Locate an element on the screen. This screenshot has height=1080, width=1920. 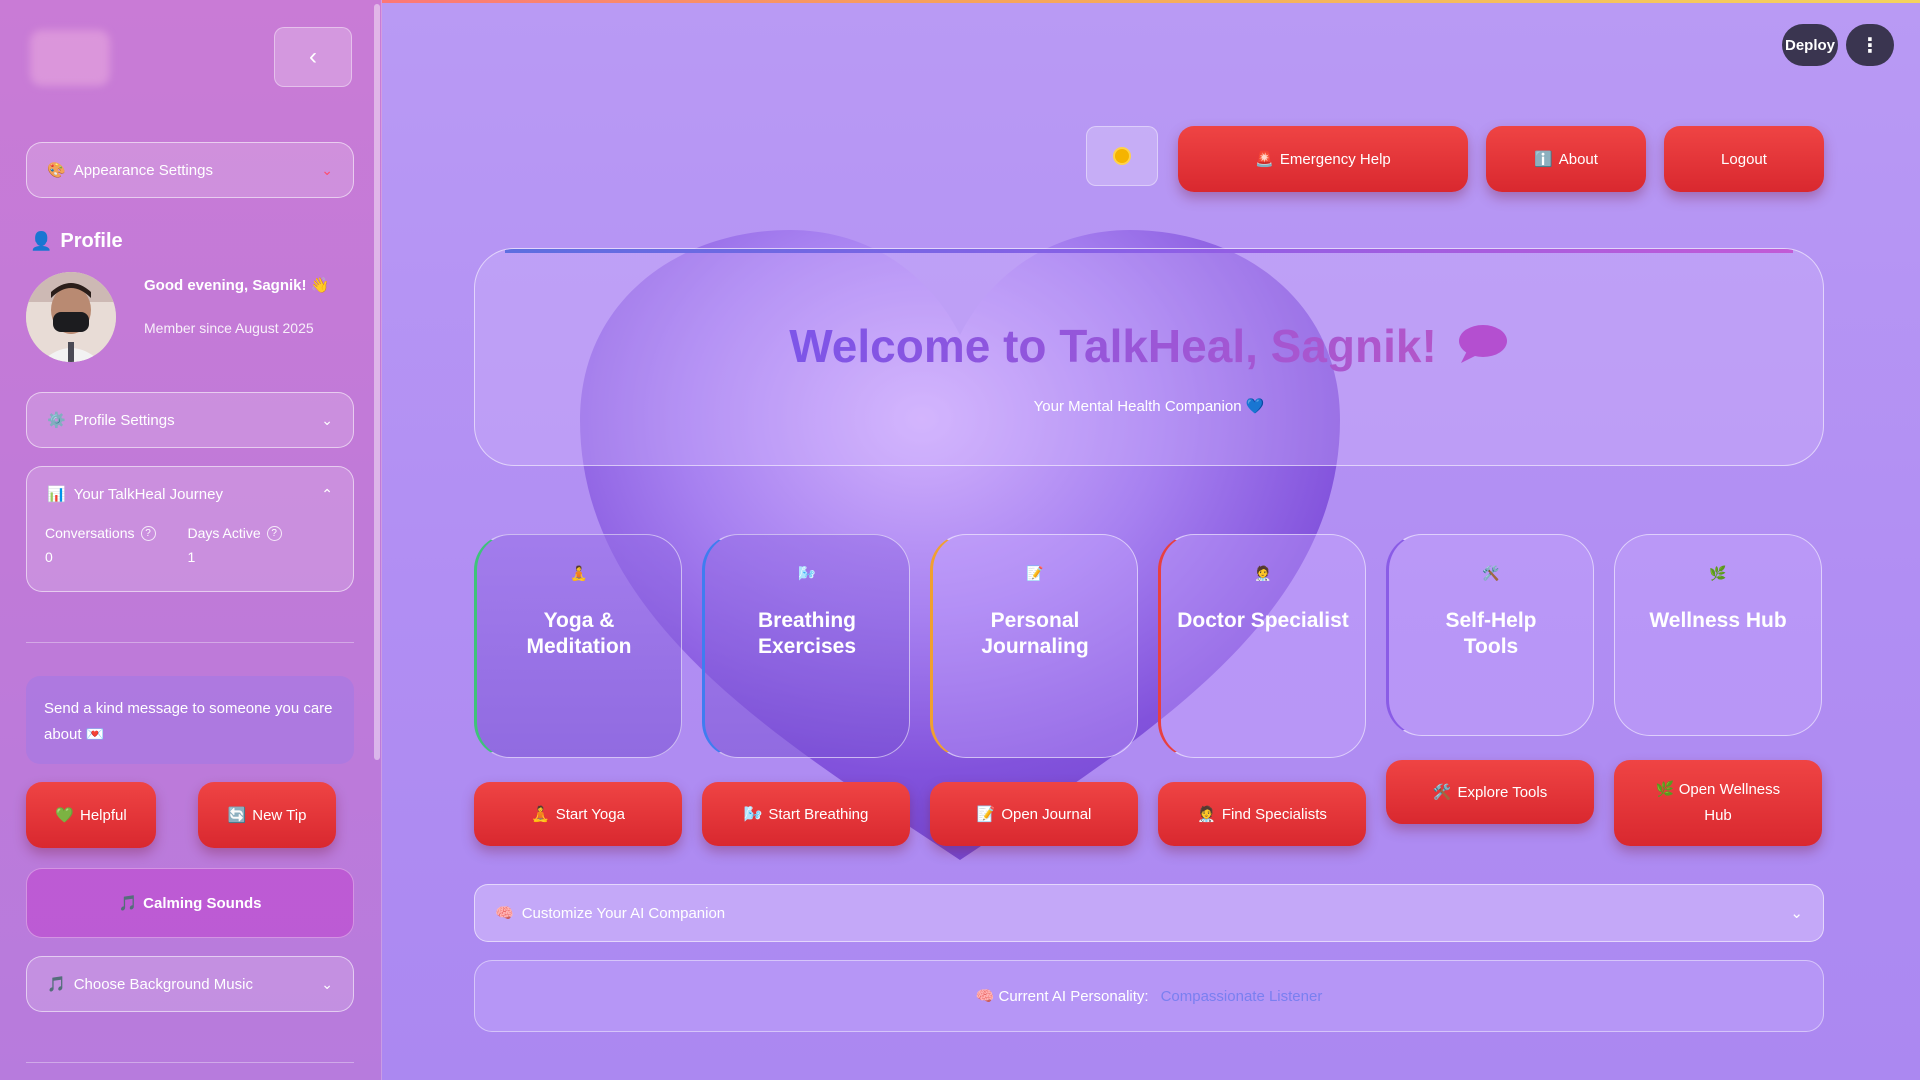
feature-card-wellness: 🌿 Wellness Hub is located at coordinates (1718, 635).